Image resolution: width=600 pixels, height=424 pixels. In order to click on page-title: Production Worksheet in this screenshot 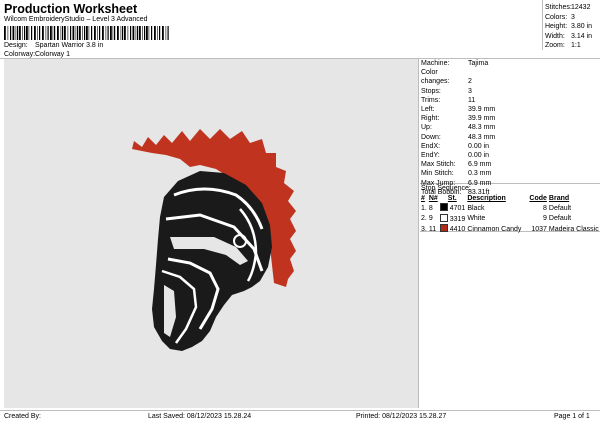, I will do `click(71, 9)`.